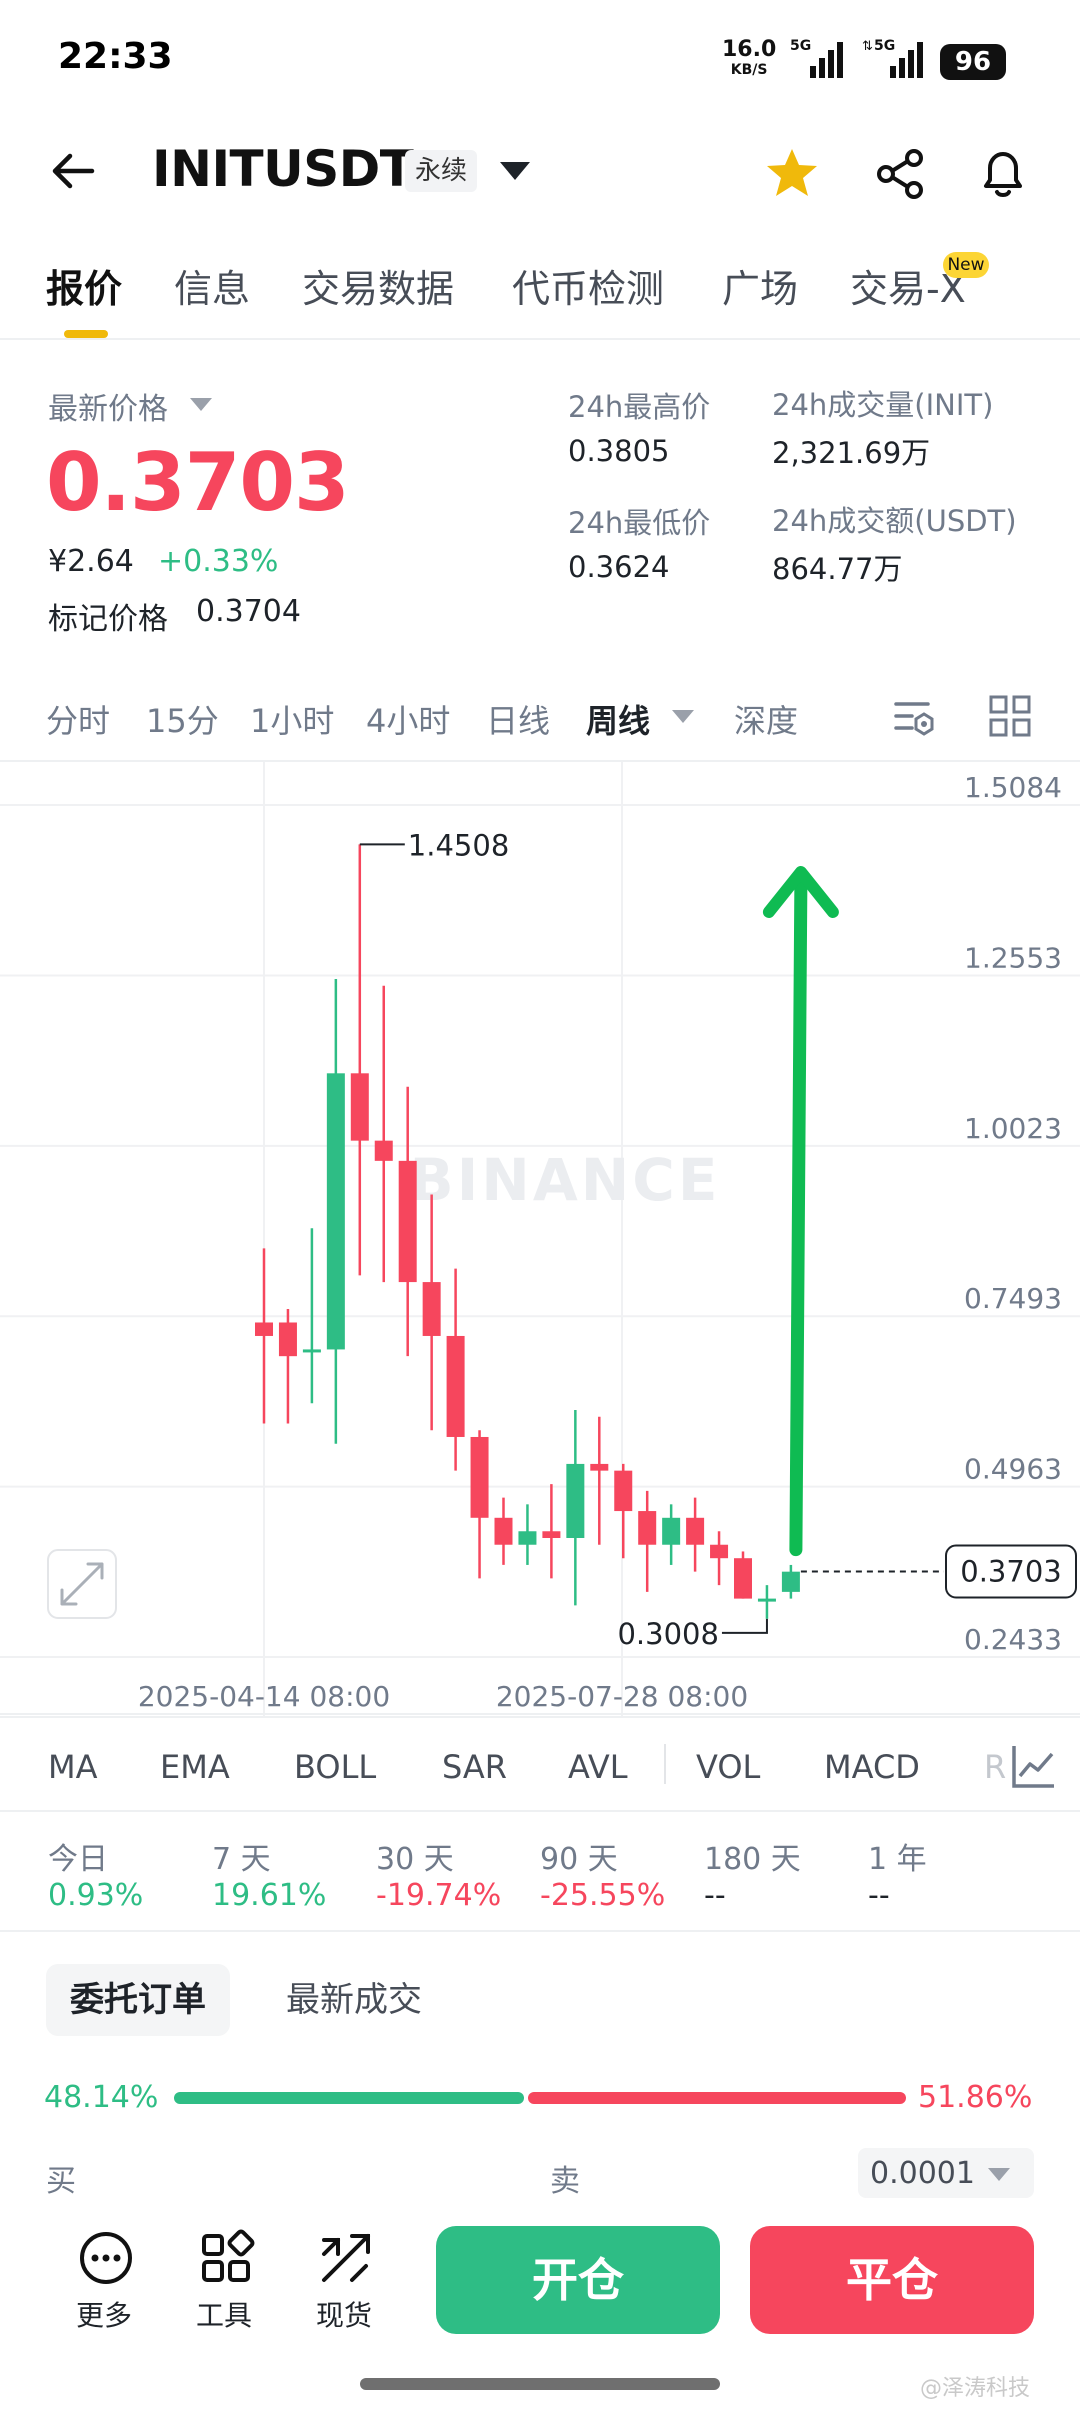 The width and height of the screenshot is (1080, 2412). Describe the element at coordinates (883, 405) in the screenshot. I see `volume-24h-label: 24h成交量(INIT)` at that location.